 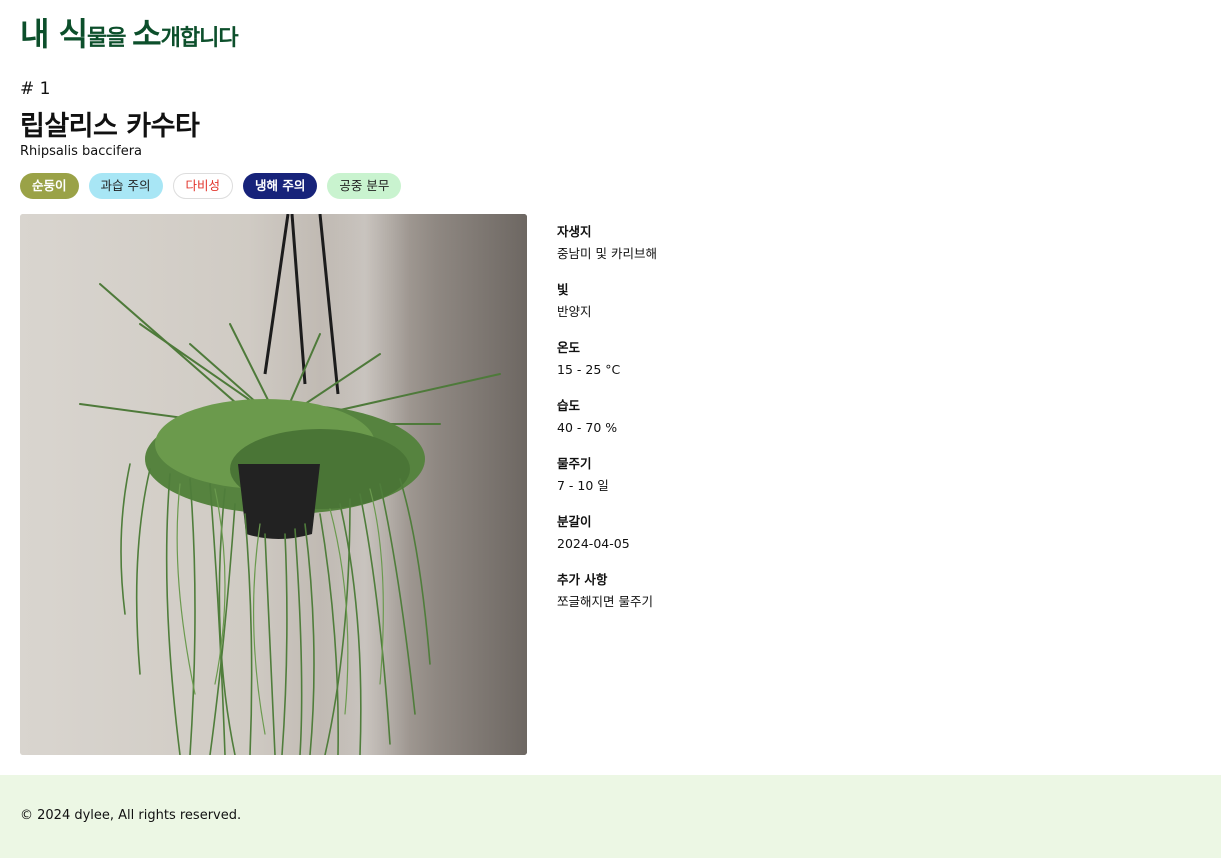 What do you see at coordinates (582, 579) in the screenshot?
I see `info-label: 추가 사항` at bounding box center [582, 579].